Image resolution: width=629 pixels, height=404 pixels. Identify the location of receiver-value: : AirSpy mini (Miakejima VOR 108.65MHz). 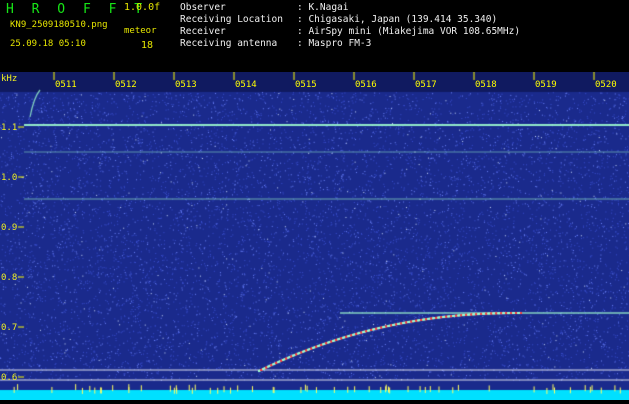
(409, 31).